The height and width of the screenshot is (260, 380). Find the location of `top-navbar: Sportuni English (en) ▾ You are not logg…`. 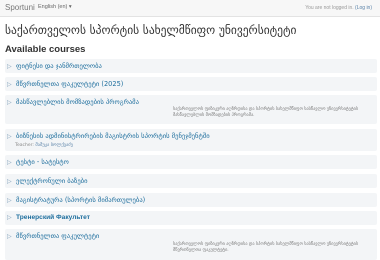

top-navbar: Sportuni English (en) ▾ You are not logg… is located at coordinates (190, 8).